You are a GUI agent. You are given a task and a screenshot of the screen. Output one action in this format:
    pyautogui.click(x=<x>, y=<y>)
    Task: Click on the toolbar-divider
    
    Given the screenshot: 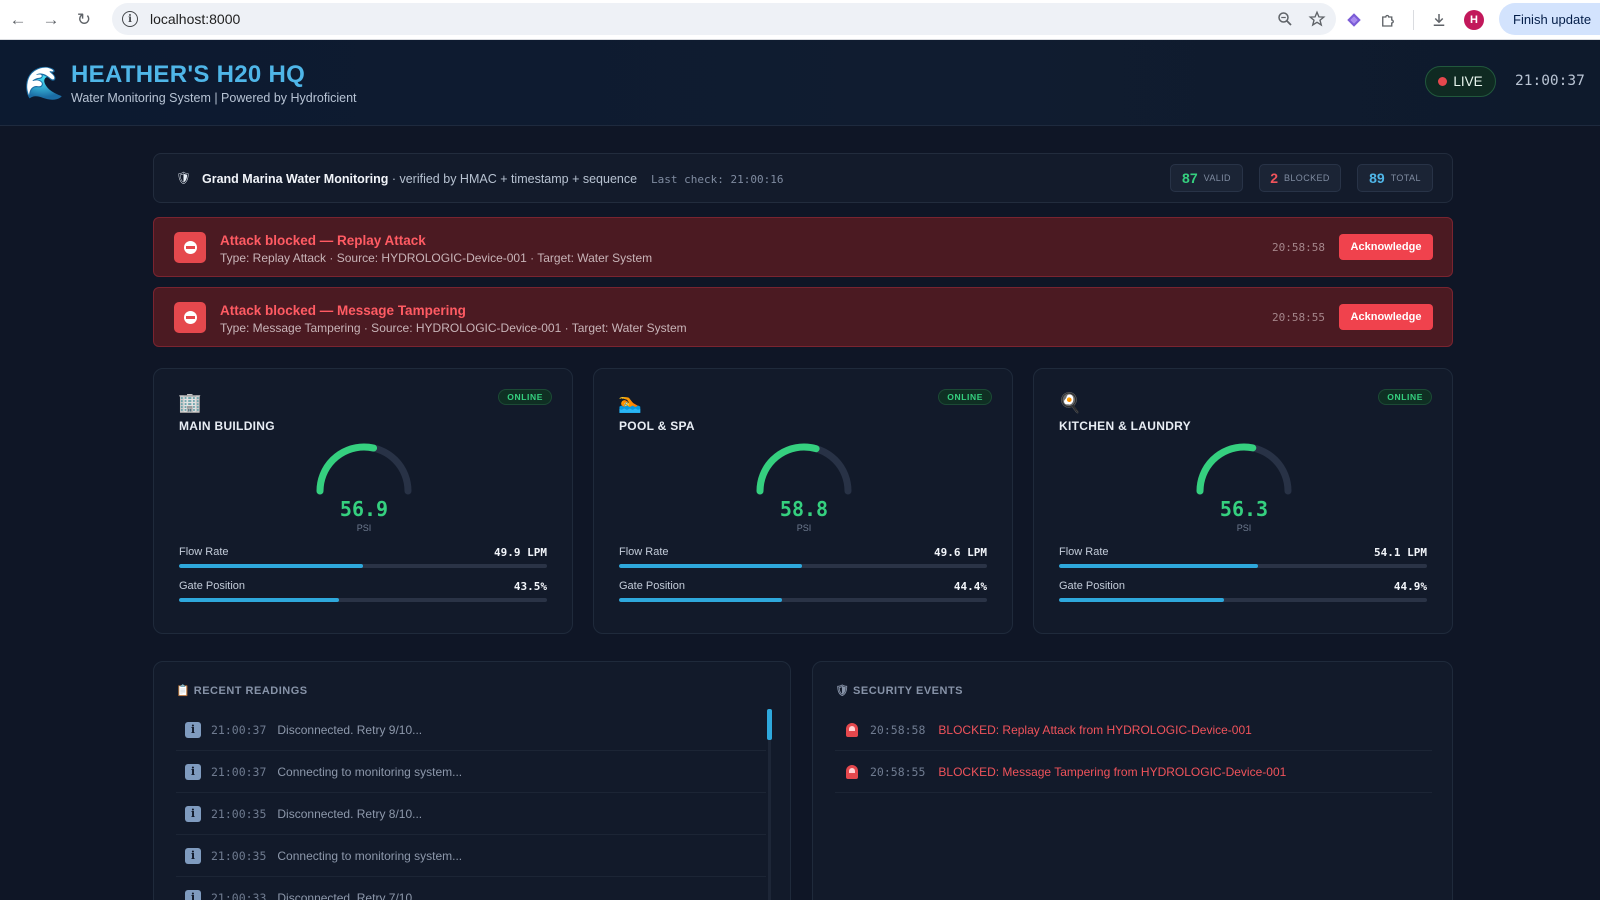 What is the action you would take?
    pyautogui.click(x=1413, y=20)
    